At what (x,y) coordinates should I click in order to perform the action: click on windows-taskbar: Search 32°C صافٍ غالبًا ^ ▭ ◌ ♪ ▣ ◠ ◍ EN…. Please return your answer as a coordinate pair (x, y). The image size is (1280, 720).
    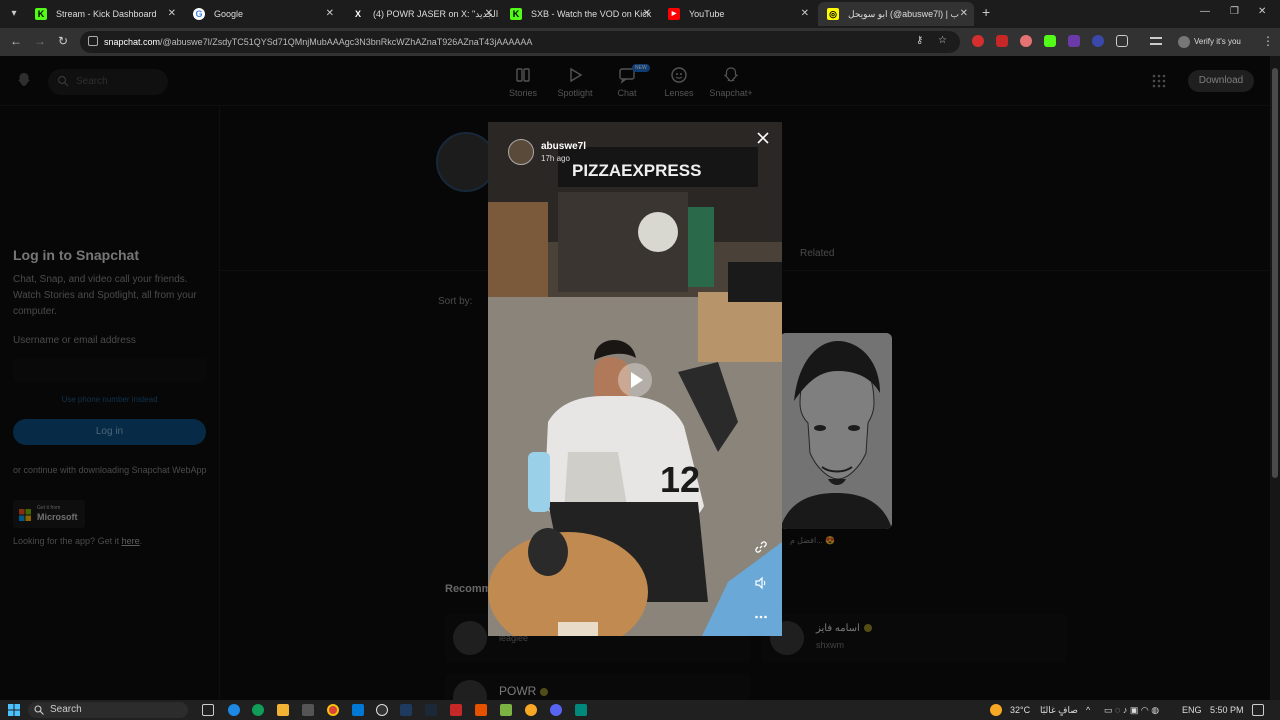
    Looking at the image, I should click on (640, 710).